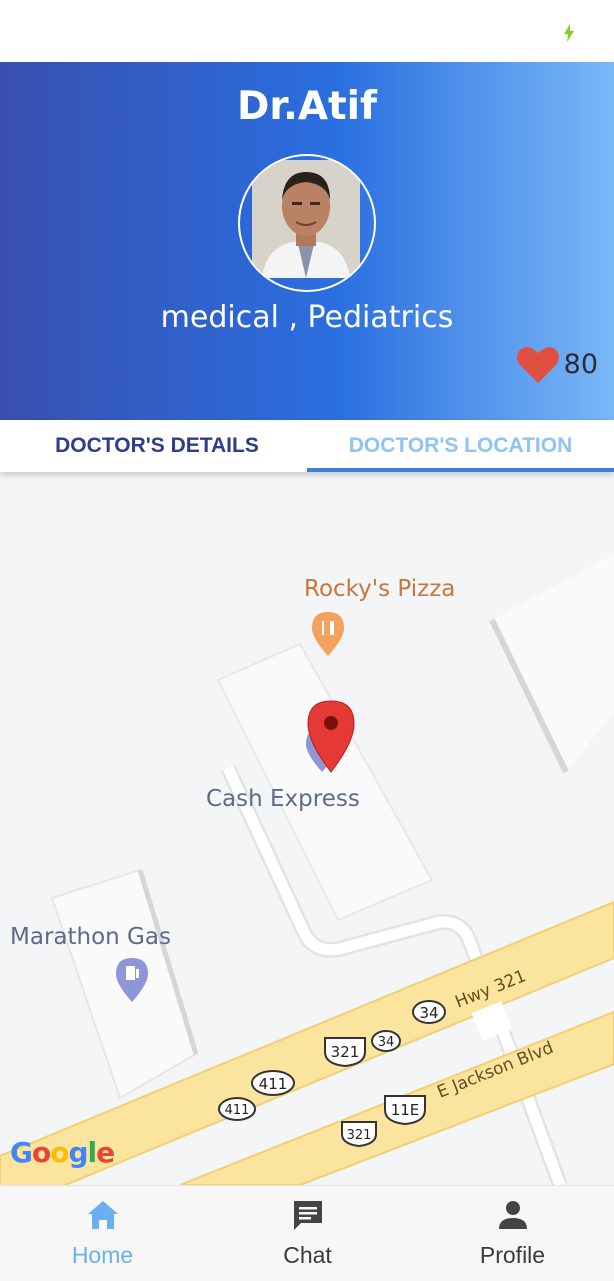 The height and width of the screenshot is (1281, 614). Describe the element at coordinates (512, 1233) in the screenshot. I see `nav-profile: Profile` at that location.